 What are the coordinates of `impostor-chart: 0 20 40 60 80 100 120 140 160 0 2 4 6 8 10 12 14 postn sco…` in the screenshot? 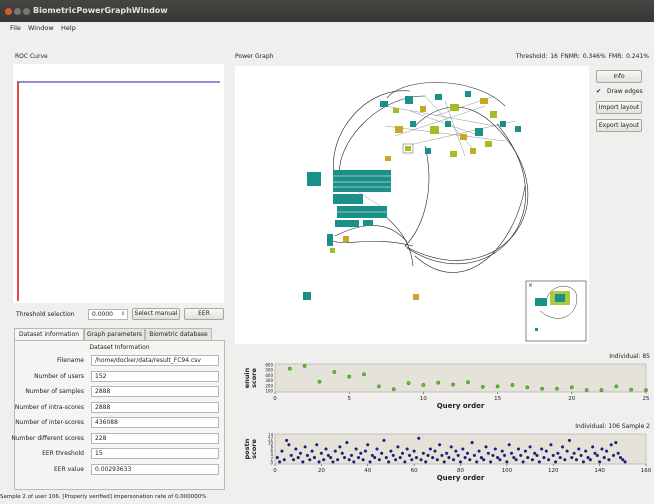 It's located at (444, 462).